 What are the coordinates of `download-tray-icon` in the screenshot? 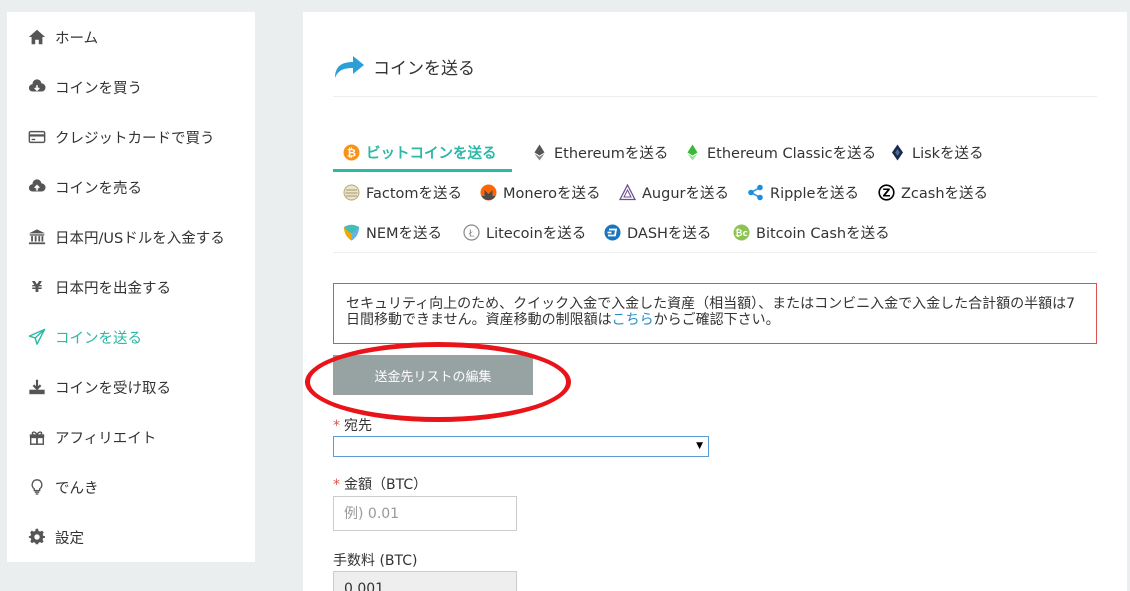 It's located at (37, 387).